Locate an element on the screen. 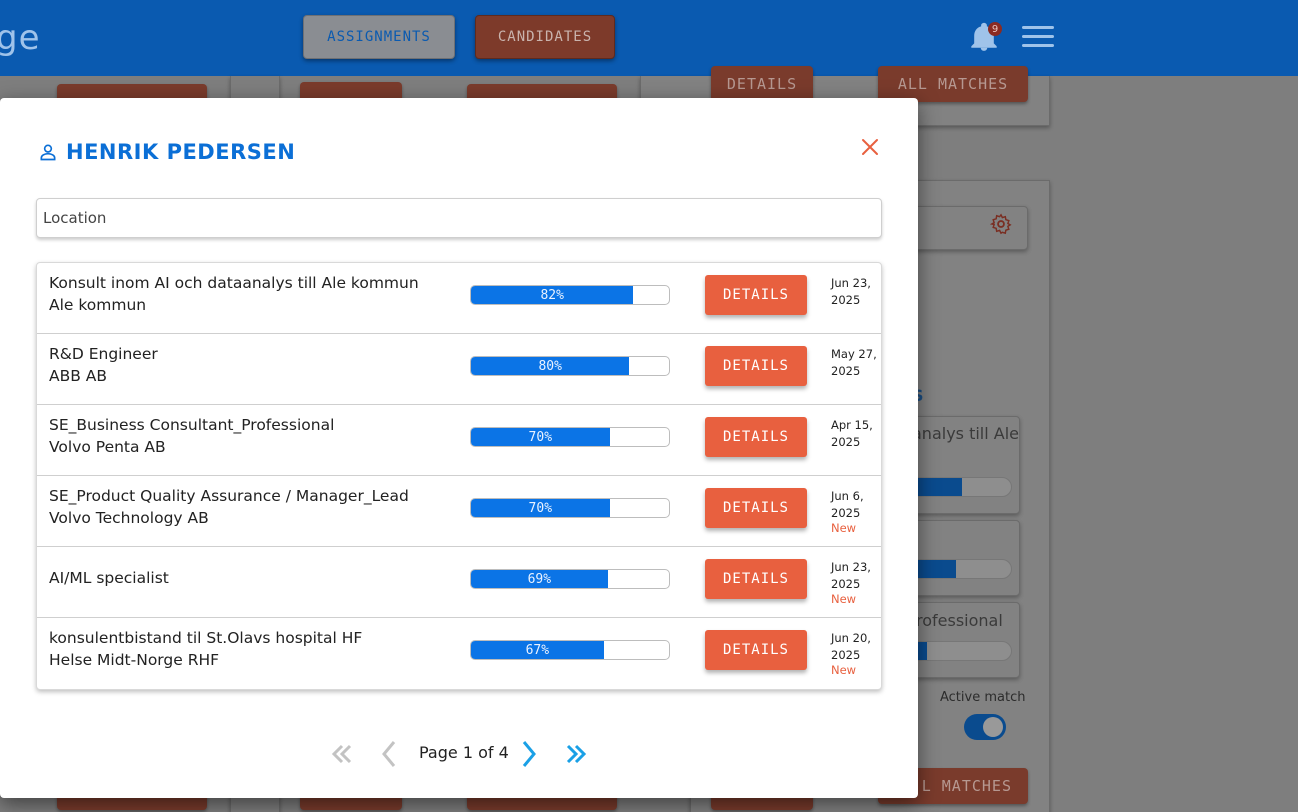  background-card-title: analys till Ale is located at coordinates (966, 433).